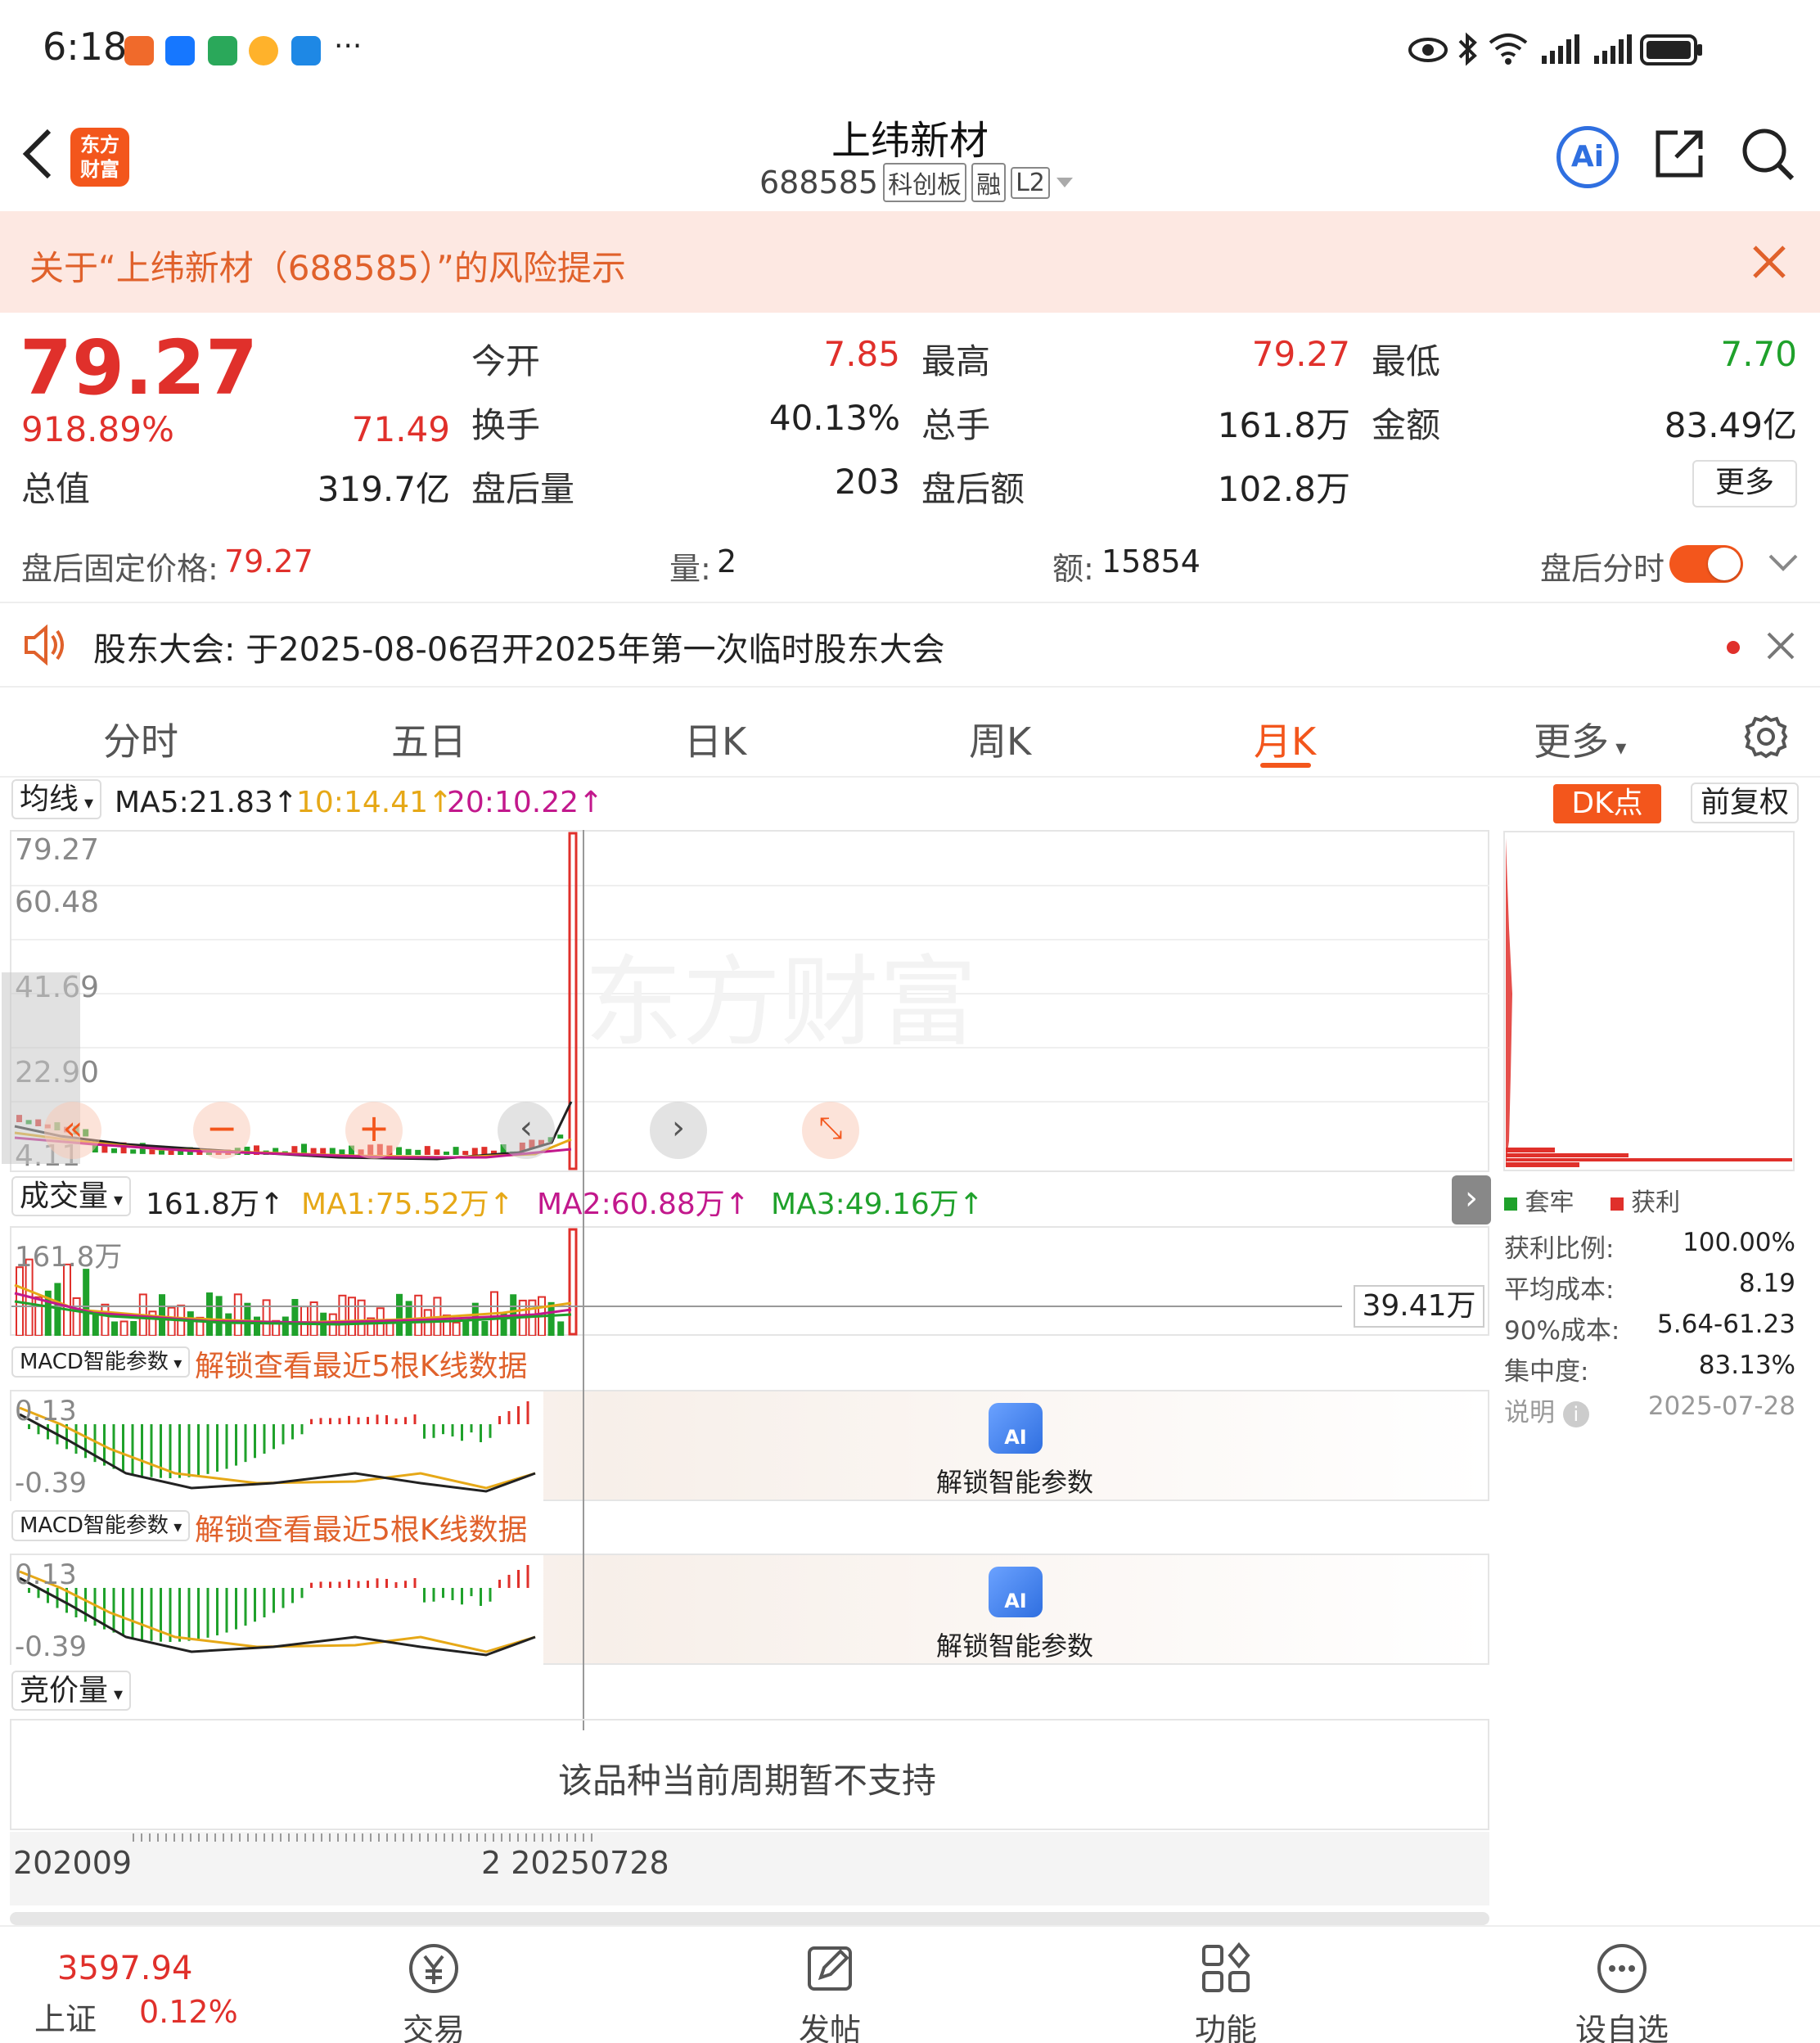 This screenshot has width=1820, height=2043. What do you see at coordinates (1472, 1199) in the screenshot?
I see `expand-side-button: ›` at bounding box center [1472, 1199].